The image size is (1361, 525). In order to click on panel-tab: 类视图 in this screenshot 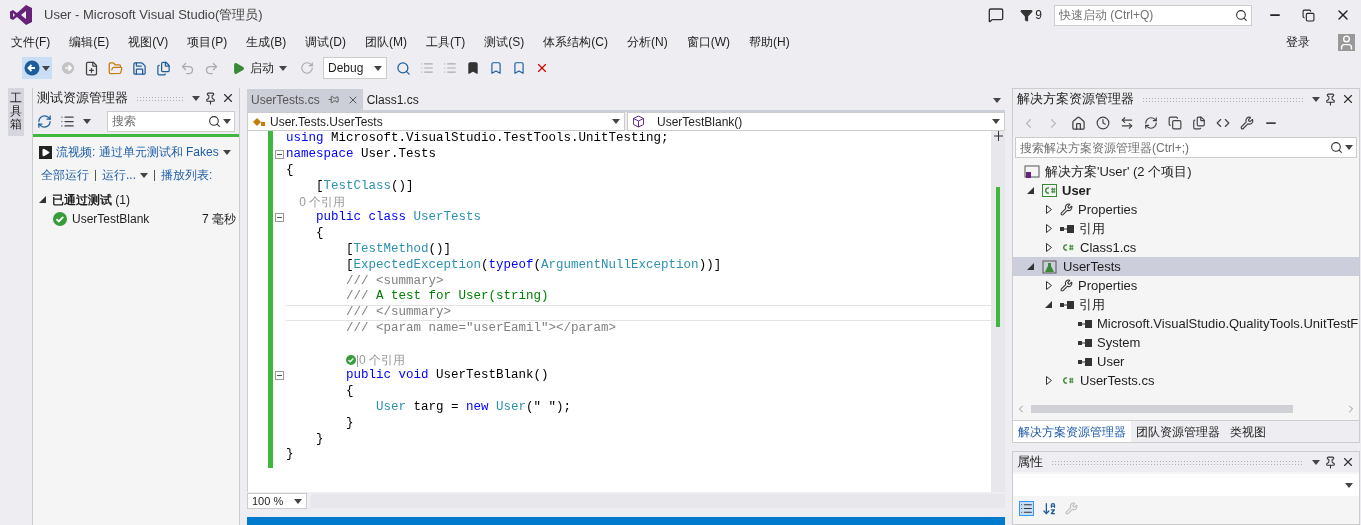, I will do `click(1248, 431)`.